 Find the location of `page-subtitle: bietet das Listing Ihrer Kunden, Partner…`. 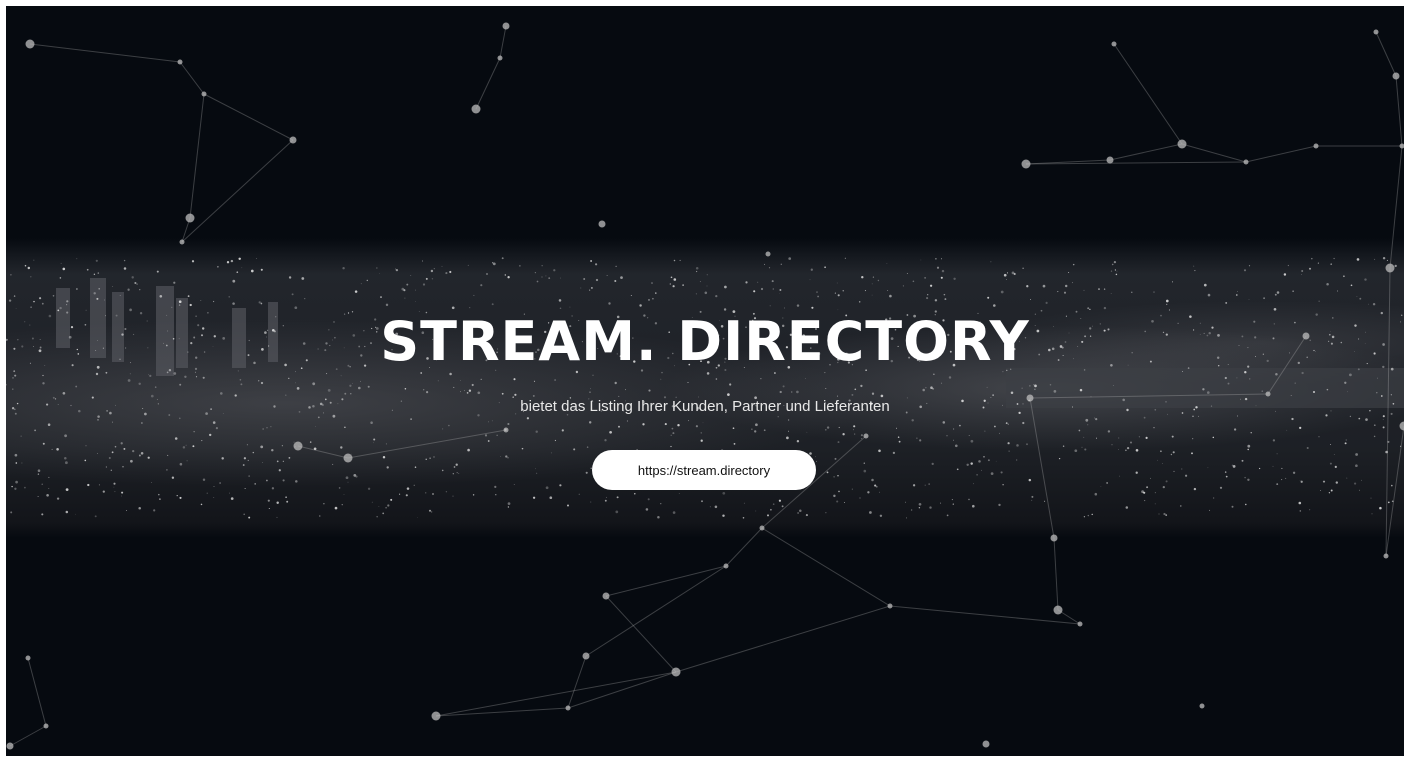

page-subtitle: bietet das Listing Ihrer Kunden, Partner… is located at coordinates (705, 406).